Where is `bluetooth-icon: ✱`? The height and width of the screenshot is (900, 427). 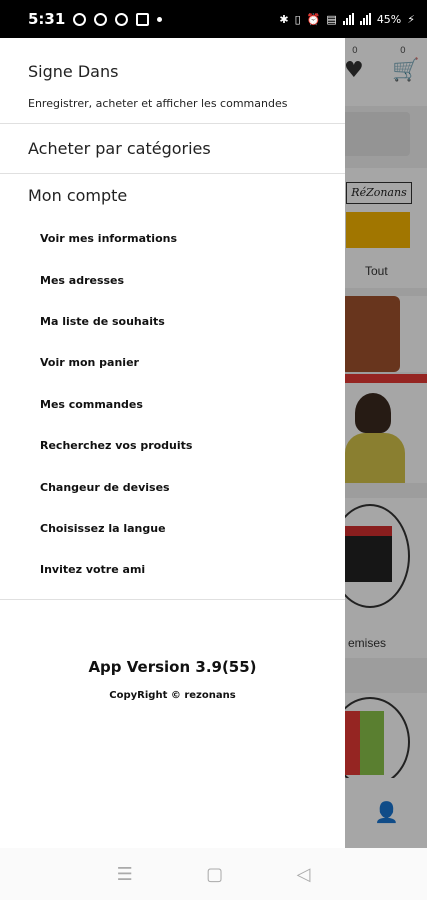
bluetooth-icon: ✱ is located at coordinates (284, 19).